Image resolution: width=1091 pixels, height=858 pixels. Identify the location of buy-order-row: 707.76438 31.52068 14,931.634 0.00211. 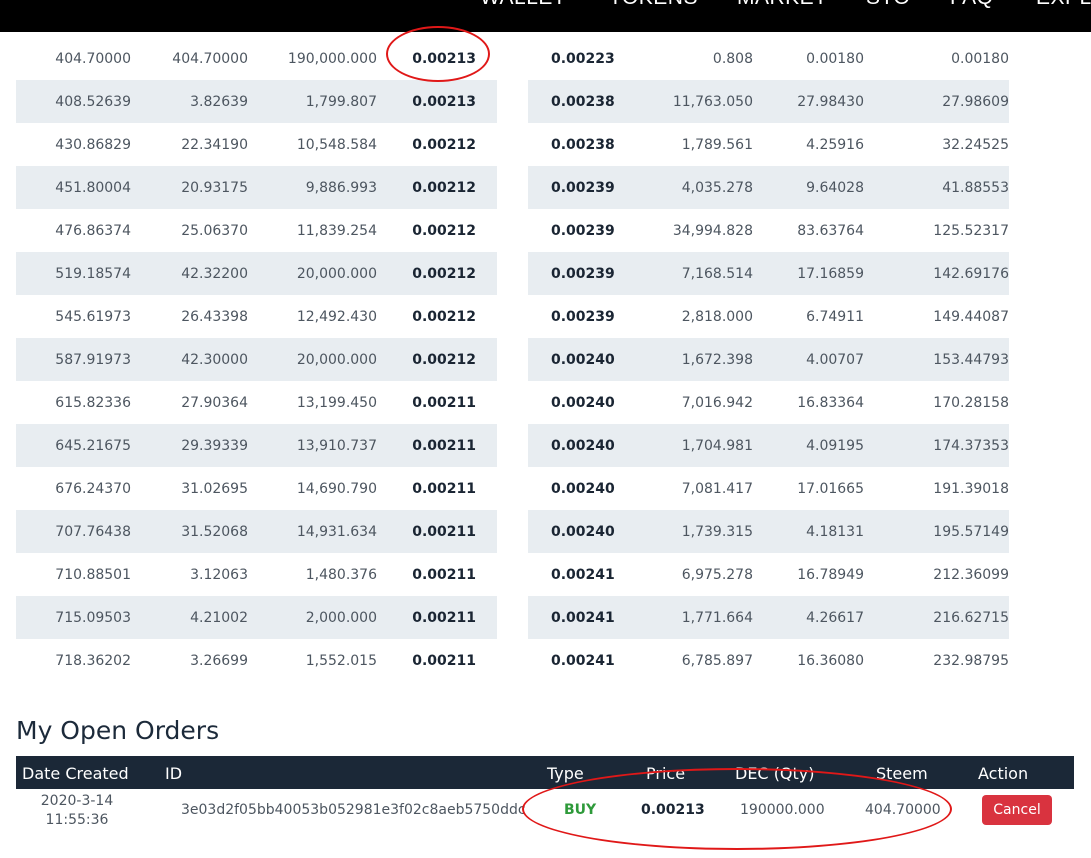
(256, 531).